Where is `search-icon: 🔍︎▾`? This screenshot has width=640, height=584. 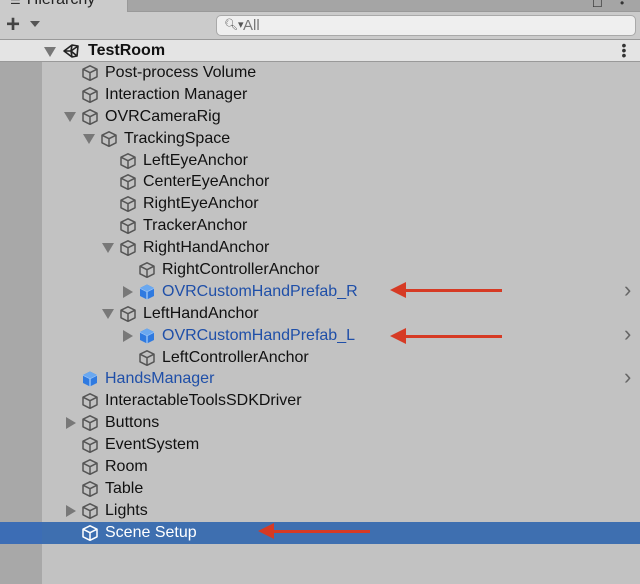
search-icon: 🔍︎▾ is located at coordinates (234, 24).